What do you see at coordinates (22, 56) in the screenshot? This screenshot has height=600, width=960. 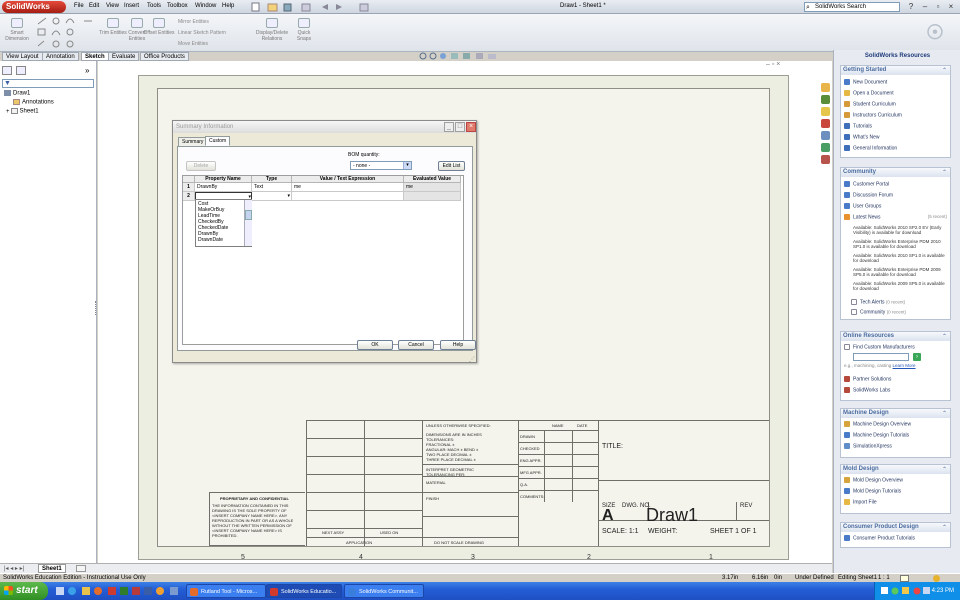 I see `tab-view-layout: View Layout` at bounding box center [22, 56].